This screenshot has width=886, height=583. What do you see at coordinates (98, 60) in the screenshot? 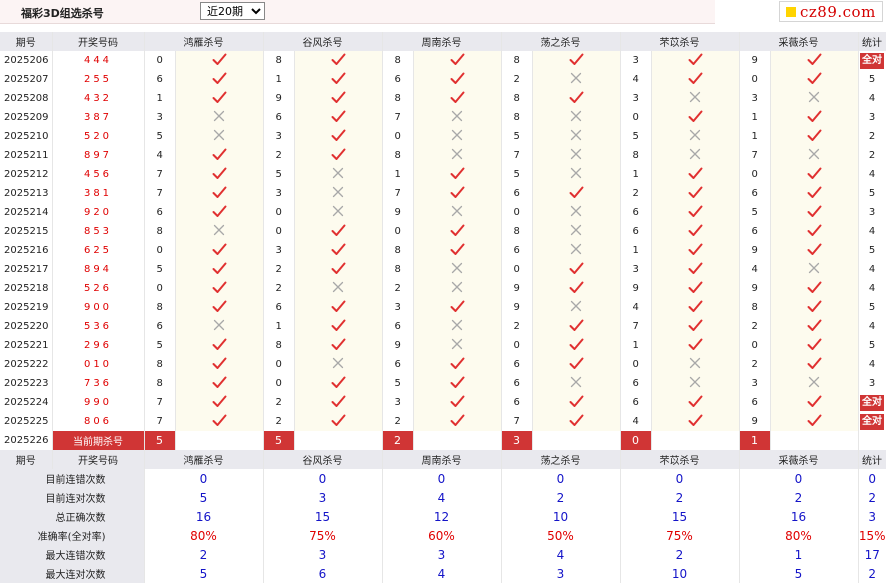
I see `draw-number-cell: 444` at bounding box center [98, 60].